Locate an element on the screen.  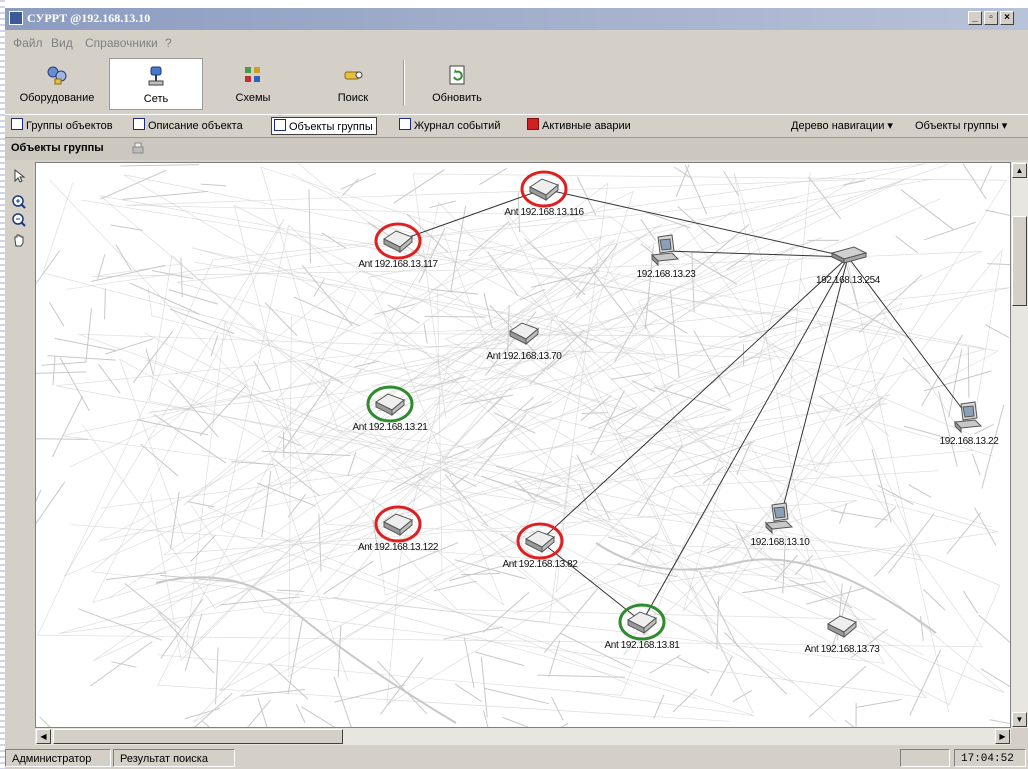
node-label: 192.168.13.10 is located at coordinates (781, 542).